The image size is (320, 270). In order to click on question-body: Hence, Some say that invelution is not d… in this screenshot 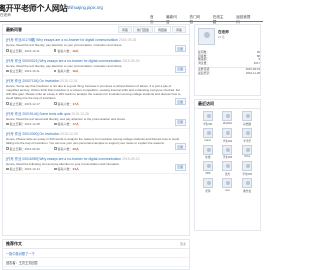, I will do `click(93, 92)`.